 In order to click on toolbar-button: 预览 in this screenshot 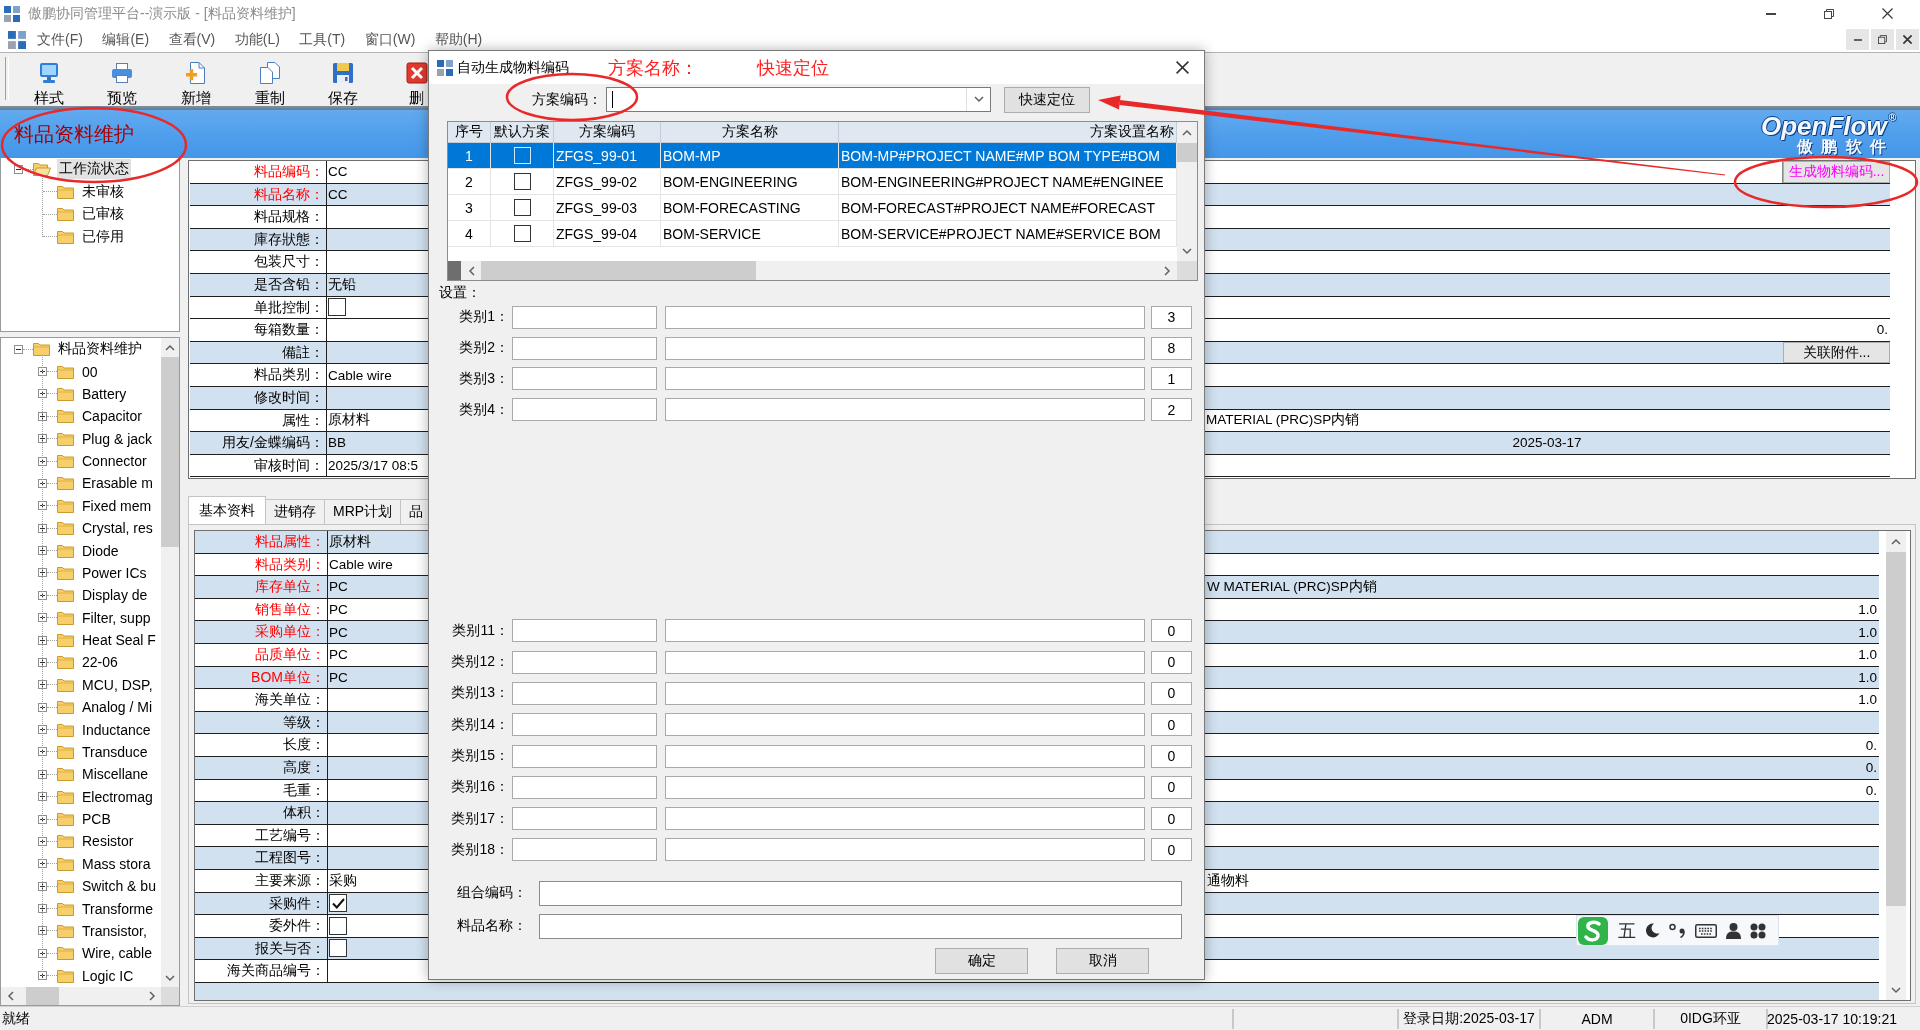, I will do `click(122, 79)`.